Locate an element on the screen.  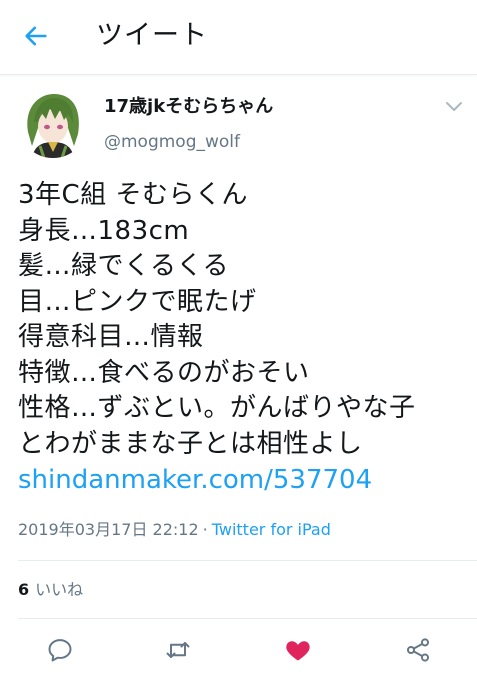
share-icon is located at coordinates (418, 650).